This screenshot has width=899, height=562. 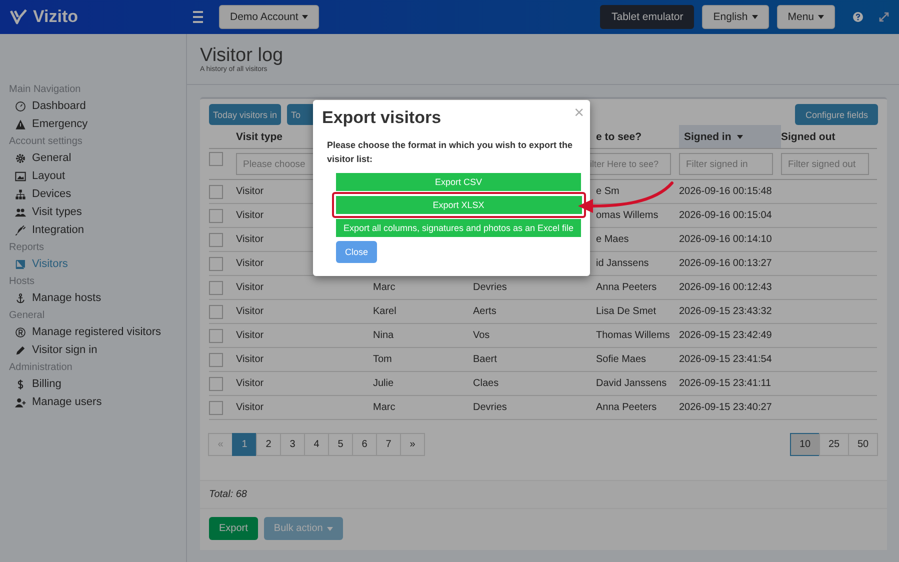 I want to click on table-cell: 2026-09-15 23:41:11, so click(x=725, y=383).